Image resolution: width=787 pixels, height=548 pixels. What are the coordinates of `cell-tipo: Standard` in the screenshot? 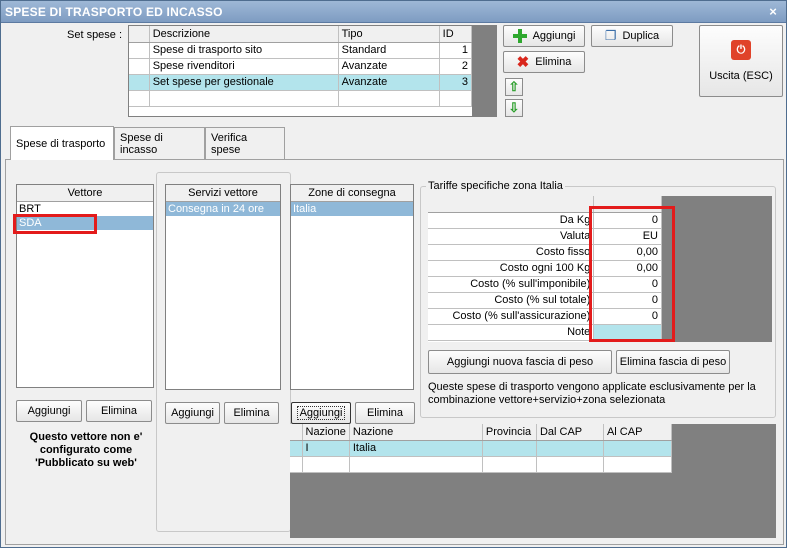 It's located at (389, 50).